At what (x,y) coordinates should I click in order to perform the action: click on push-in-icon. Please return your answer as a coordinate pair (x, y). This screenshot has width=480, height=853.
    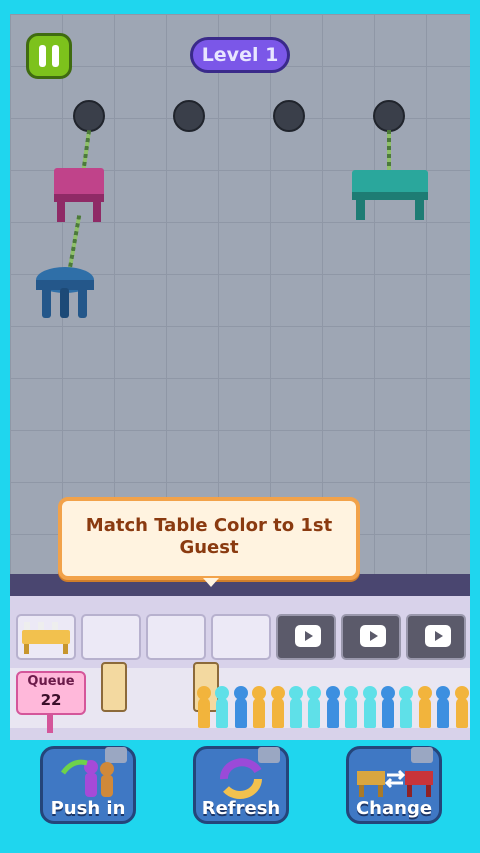
    Looking at the image, I should click on (87, 778).